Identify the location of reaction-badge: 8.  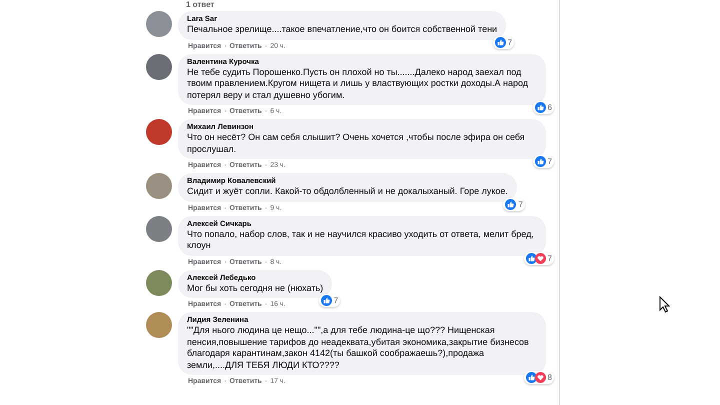
(539, 377).